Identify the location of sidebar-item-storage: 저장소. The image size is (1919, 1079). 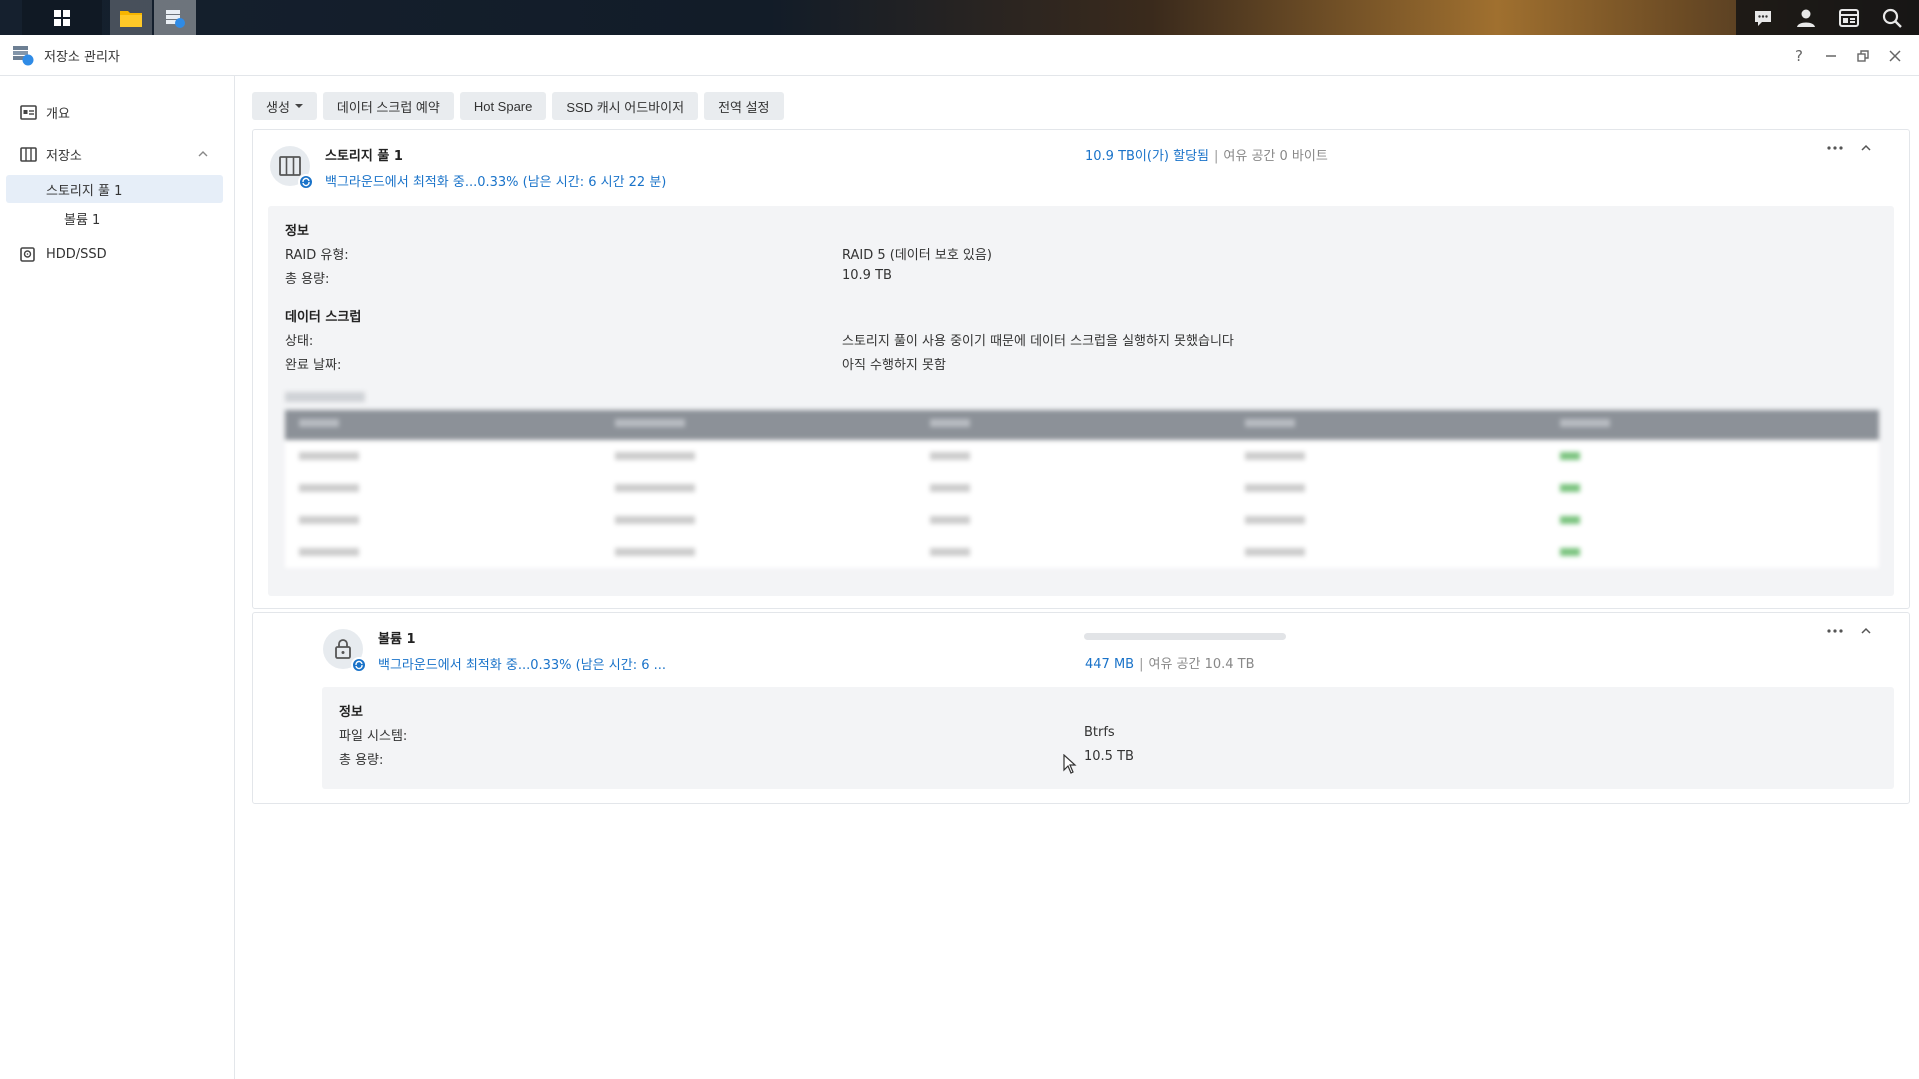
(117, 154).